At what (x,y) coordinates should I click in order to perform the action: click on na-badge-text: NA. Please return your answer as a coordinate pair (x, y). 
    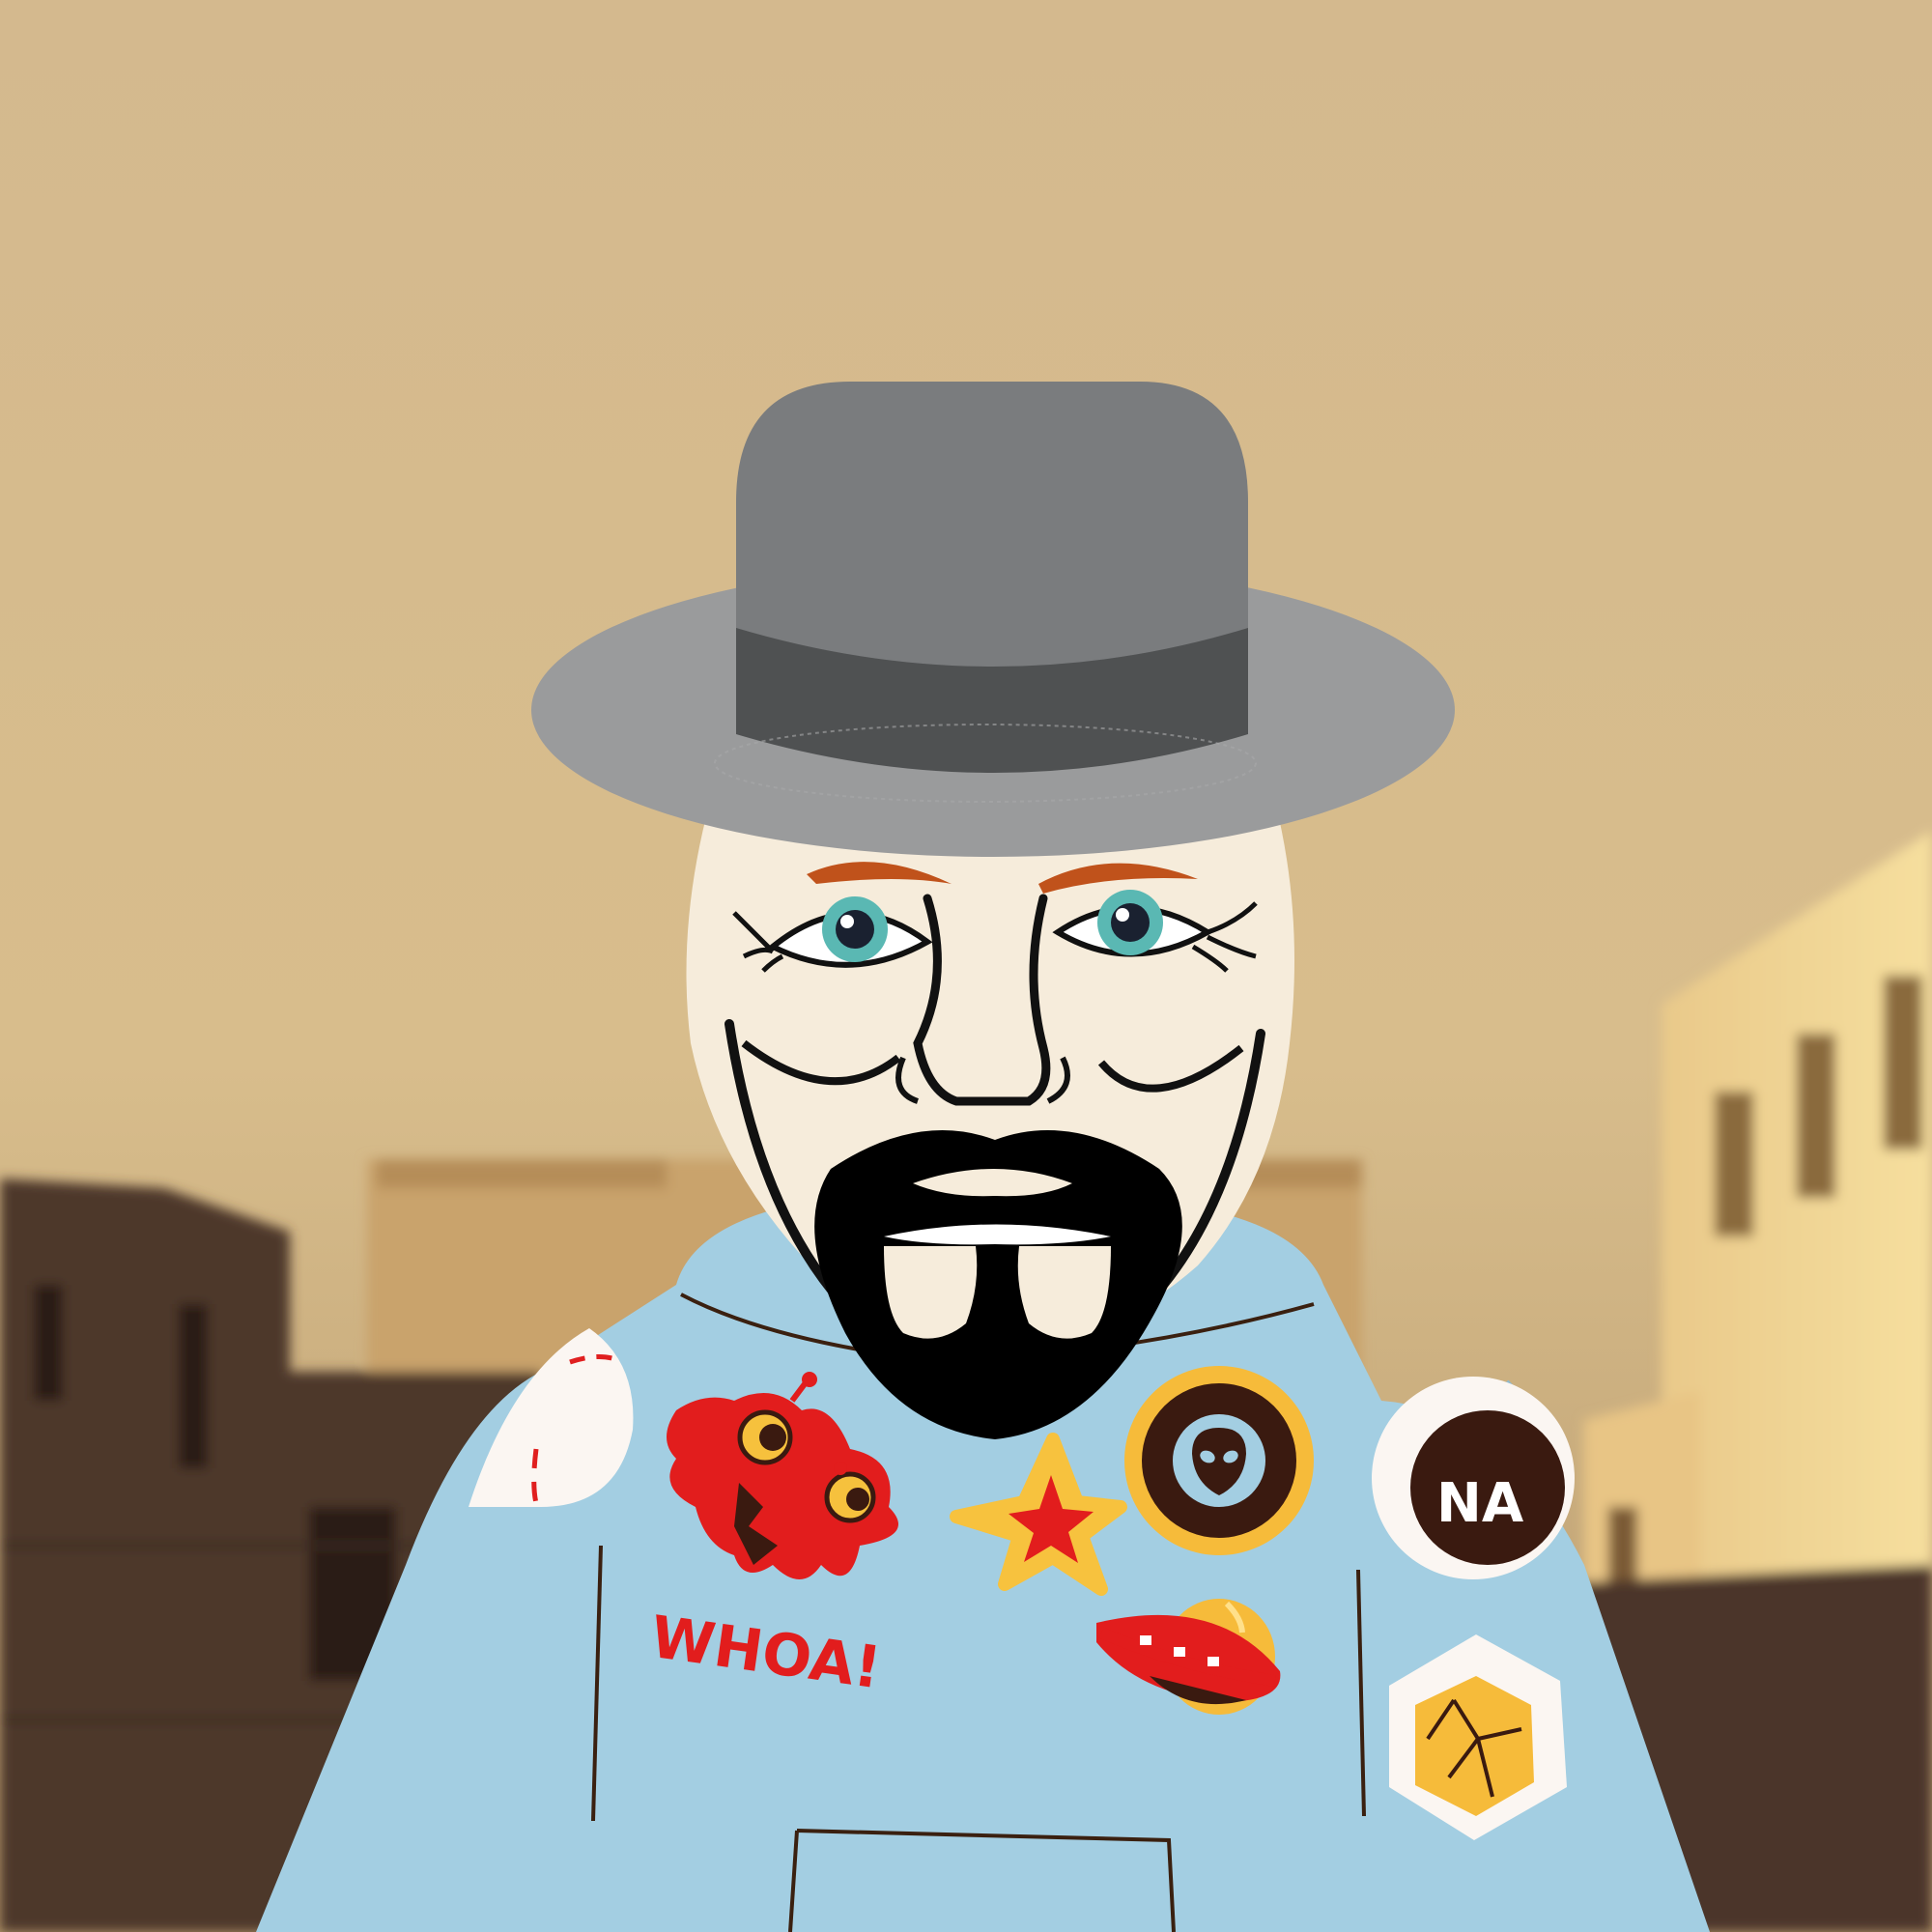
    Looking at the image, I should click on (1480, 1503).